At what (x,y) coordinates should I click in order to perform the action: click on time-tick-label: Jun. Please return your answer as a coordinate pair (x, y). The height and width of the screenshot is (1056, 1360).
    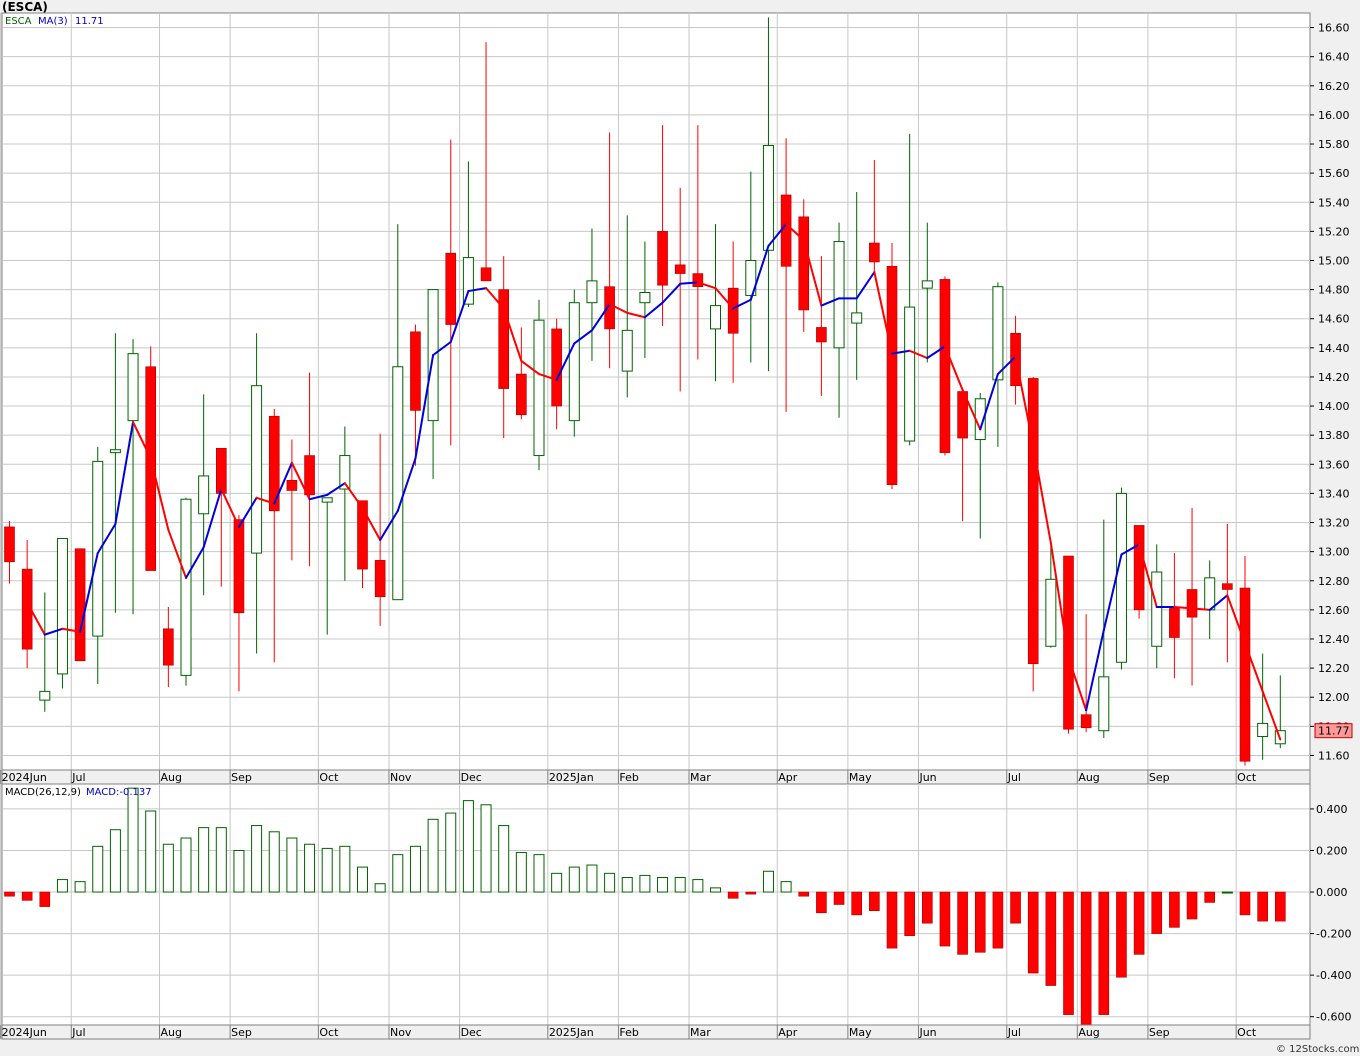
    Looking at the image, I should click on (927, 777).